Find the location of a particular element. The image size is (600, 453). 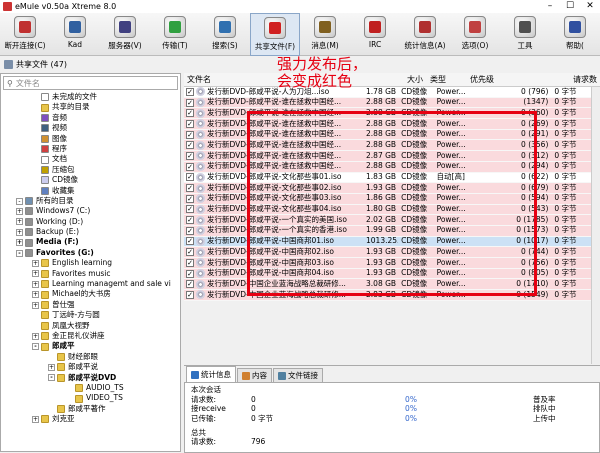

tree-item: + Backup (E:) is located at coordinates (90, 232).